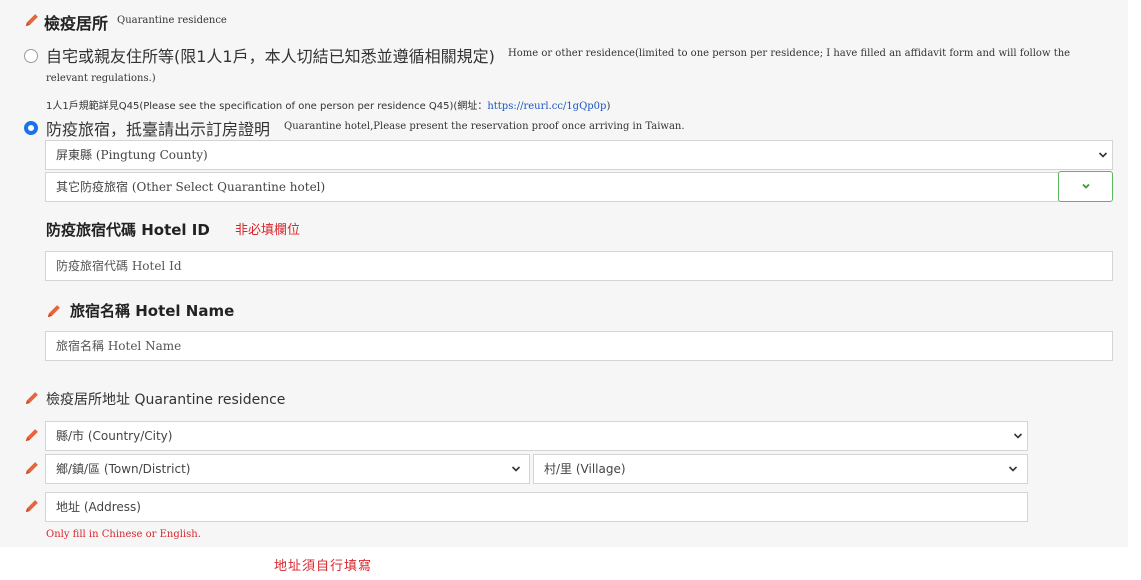  Describe the element at coordinates (268, 230) in the screenshot. I see `optional-field-note: 非必填欄位` at that location.